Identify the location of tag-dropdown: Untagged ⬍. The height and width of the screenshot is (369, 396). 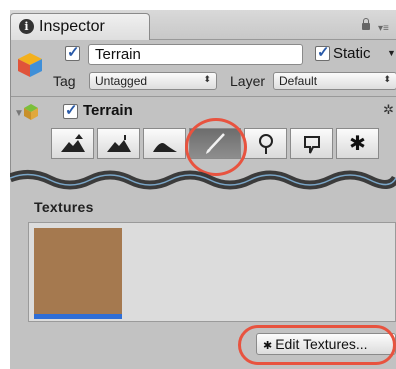
(153, 81).